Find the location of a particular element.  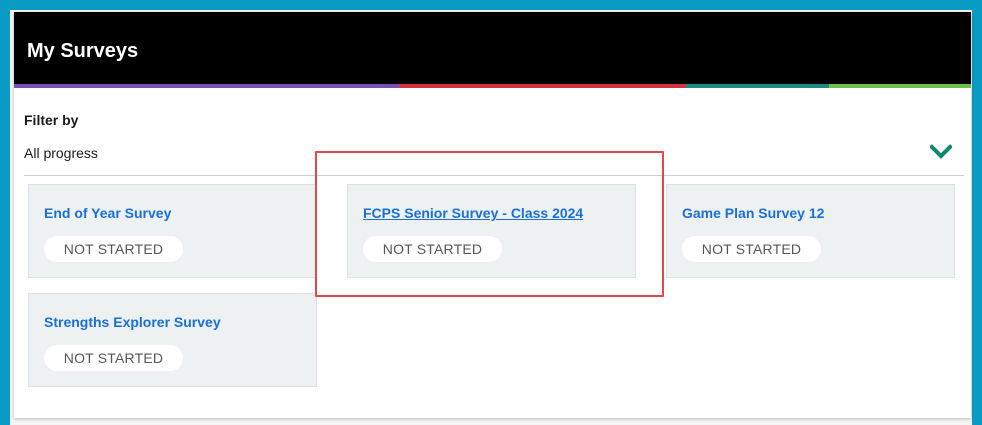

survey-card: End of Year Survey NOT STARTED is located at coordinates (172, 231).